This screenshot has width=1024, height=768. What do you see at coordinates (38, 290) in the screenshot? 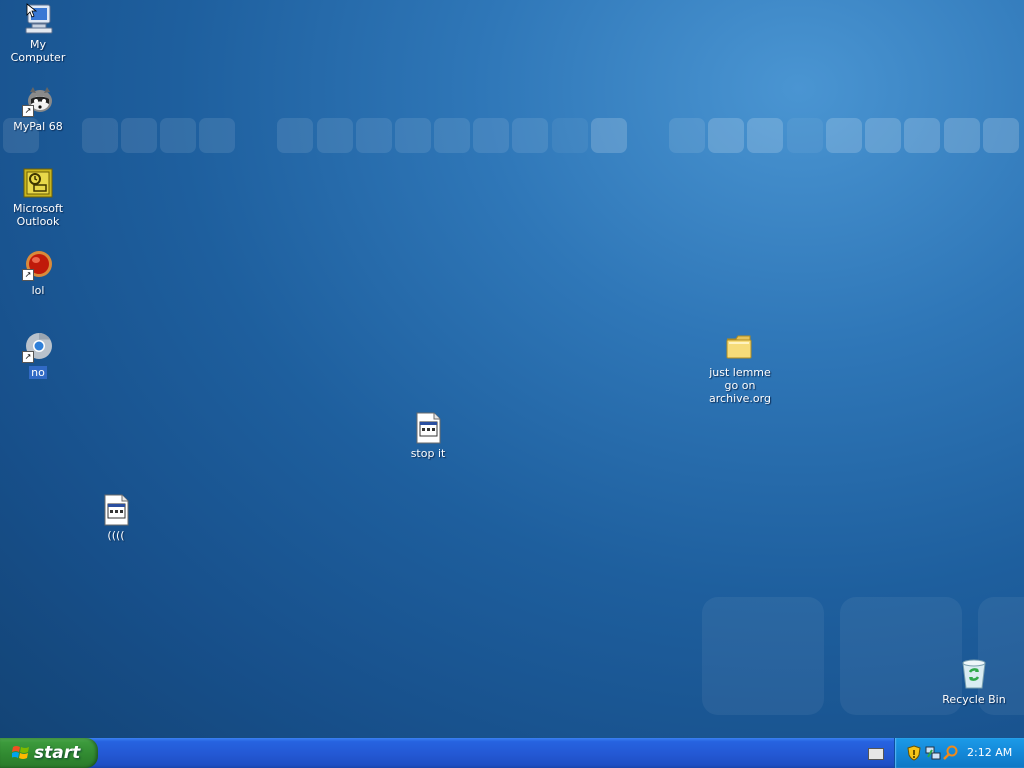
I see `desktop-icon-label: lol` at bounding box center [38, 290].